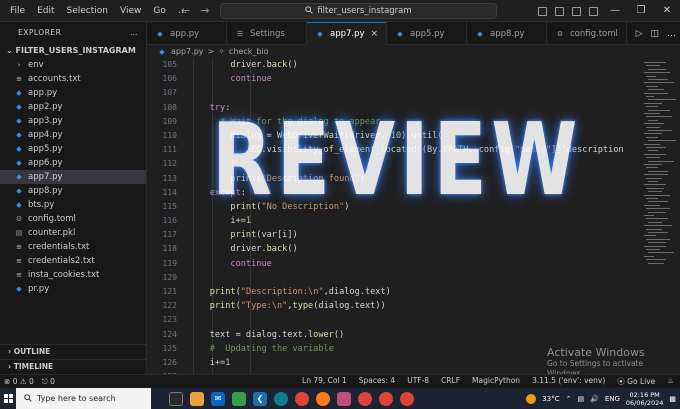 This screenshot has width=680, height=409. What do you see at coordinates (159, 11) in the screenshot?
I see `menu-go: Go` at bounding box center [159, 11].